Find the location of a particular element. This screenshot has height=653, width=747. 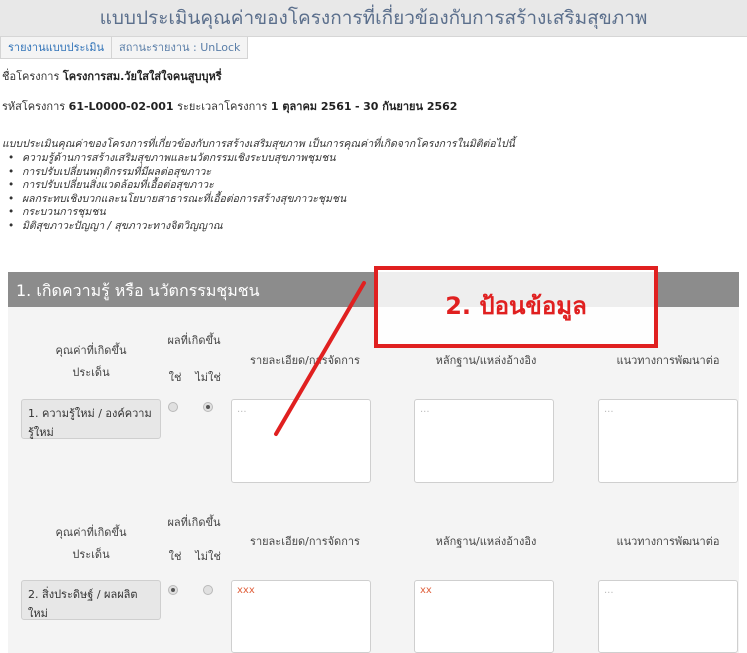

row-label: 2. สิ่งประดิษฐ์ / ผลผลิตใหม่ is located at coordinates (91, 600).